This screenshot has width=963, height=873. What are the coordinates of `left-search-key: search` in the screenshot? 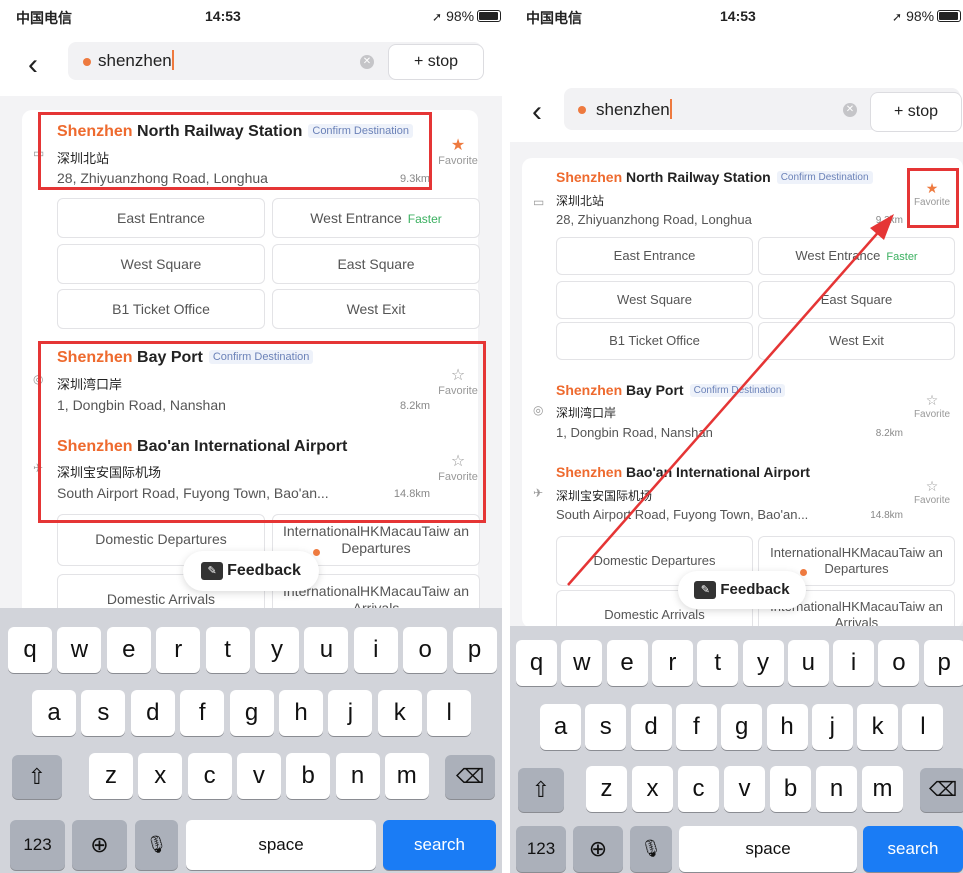 It's located at (439, 845).